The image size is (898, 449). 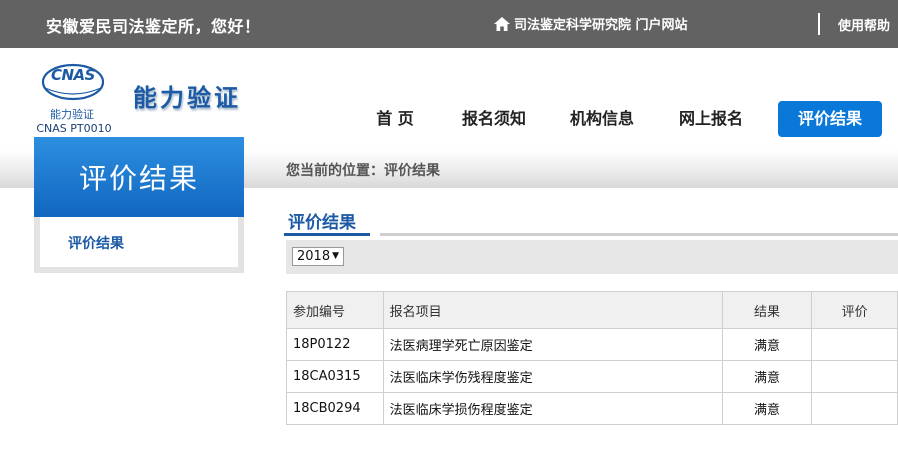 I want to click on cell-item: 法医临床学伤残程度鉴定, so click(x=552, y=376).